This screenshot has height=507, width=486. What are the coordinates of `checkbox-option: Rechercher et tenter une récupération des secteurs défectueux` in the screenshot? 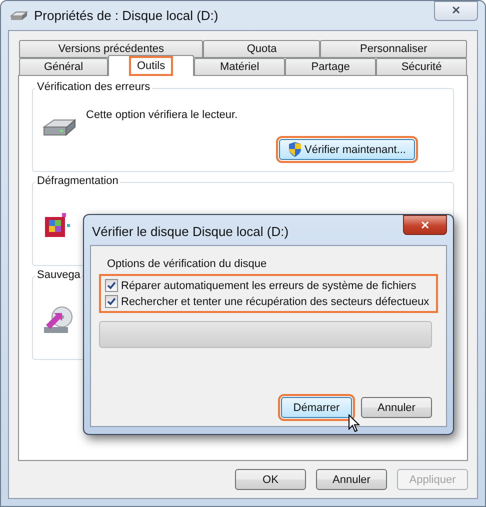 It's located at (268, 301).